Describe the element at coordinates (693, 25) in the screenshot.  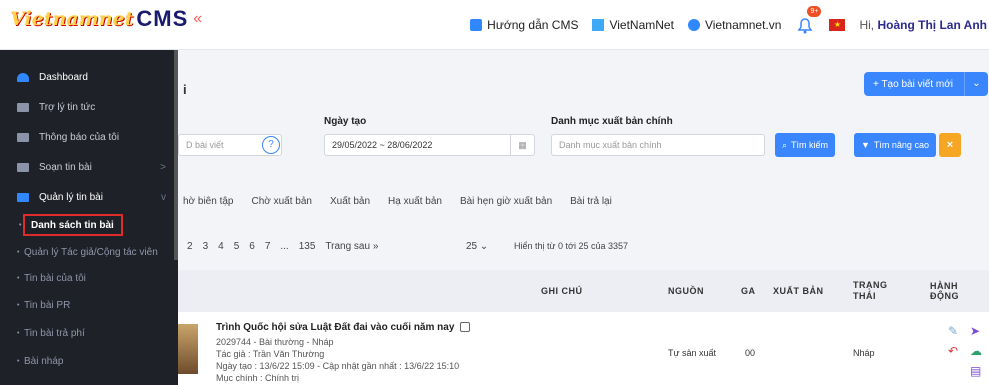
I see `globe-icon` at that location.